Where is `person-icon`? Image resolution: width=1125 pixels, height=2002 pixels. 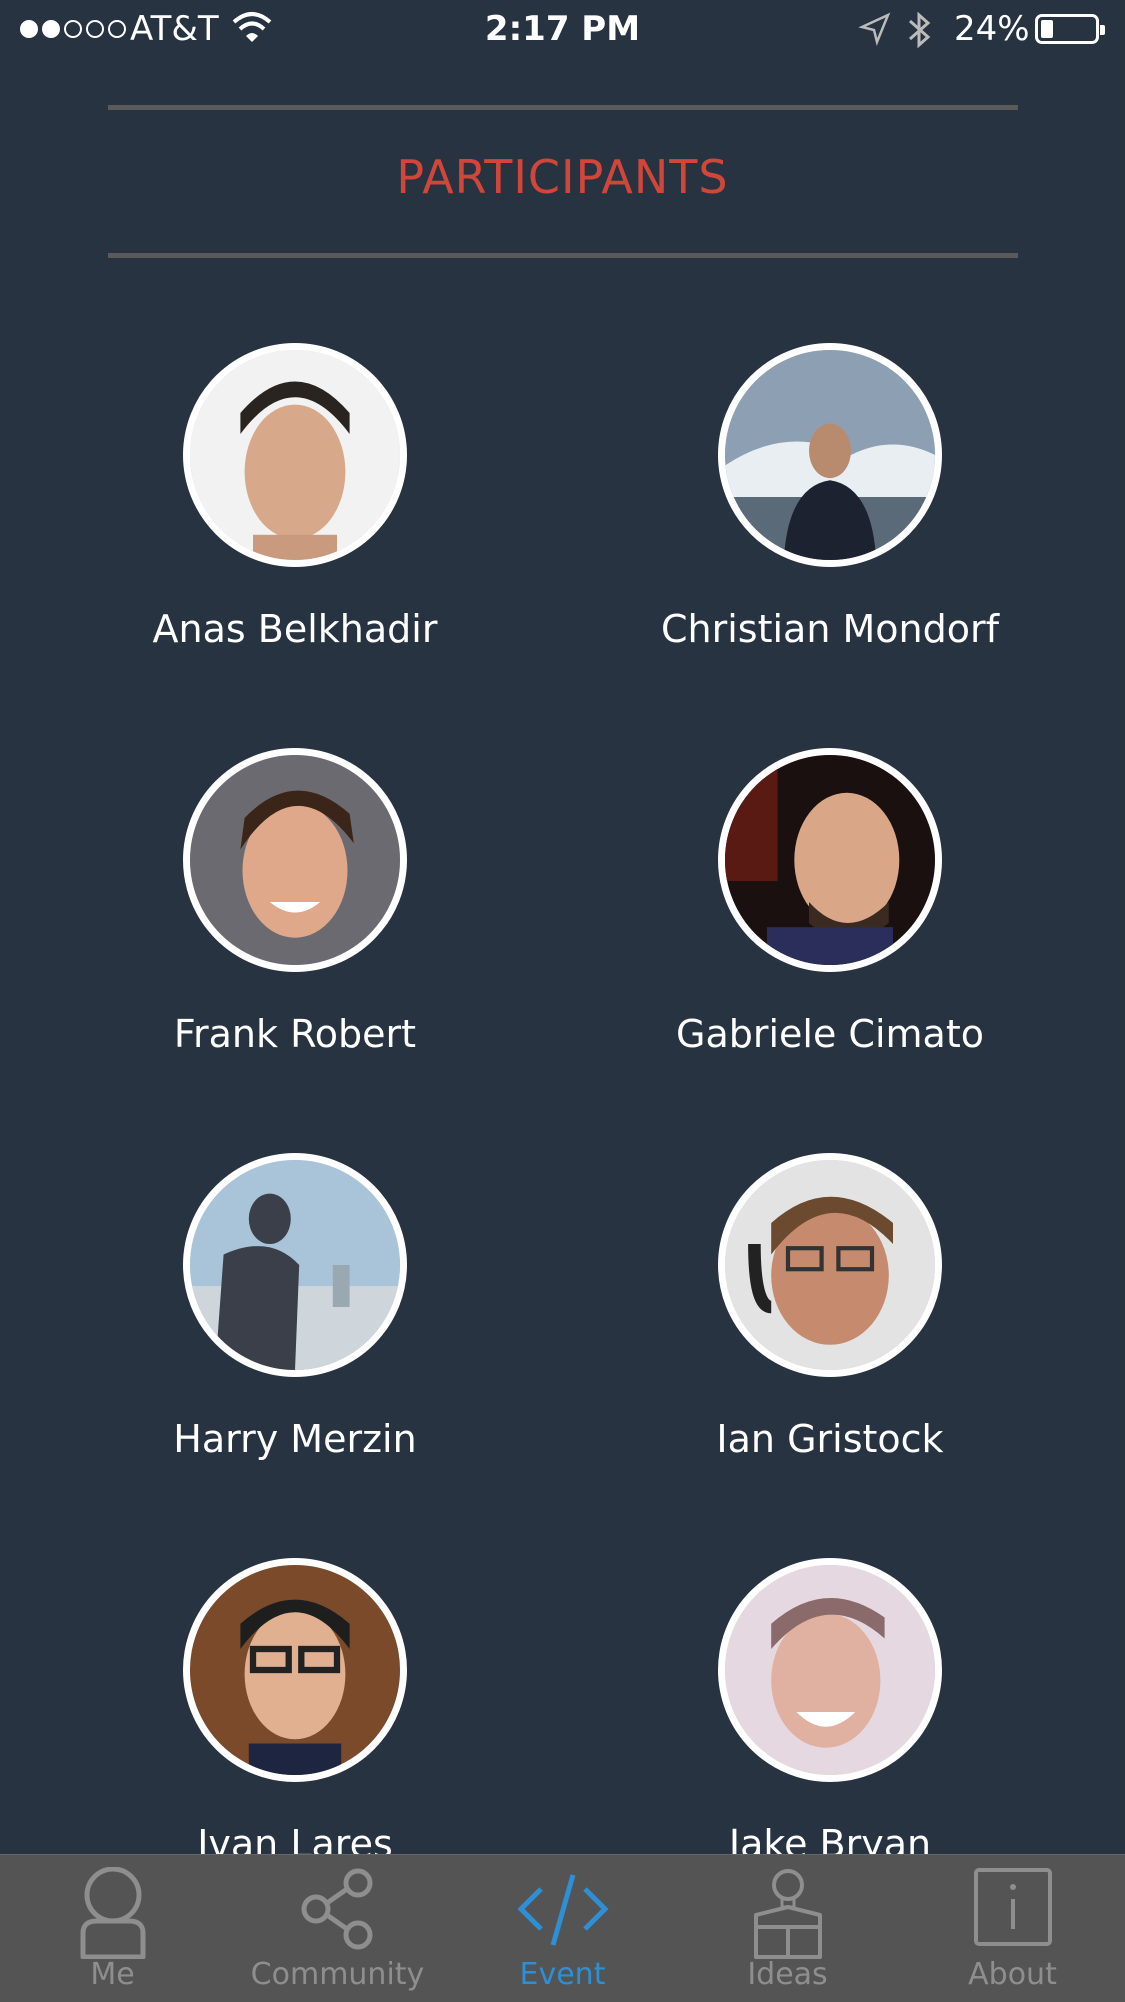
person-icon is located at coordinates (113, 1914).